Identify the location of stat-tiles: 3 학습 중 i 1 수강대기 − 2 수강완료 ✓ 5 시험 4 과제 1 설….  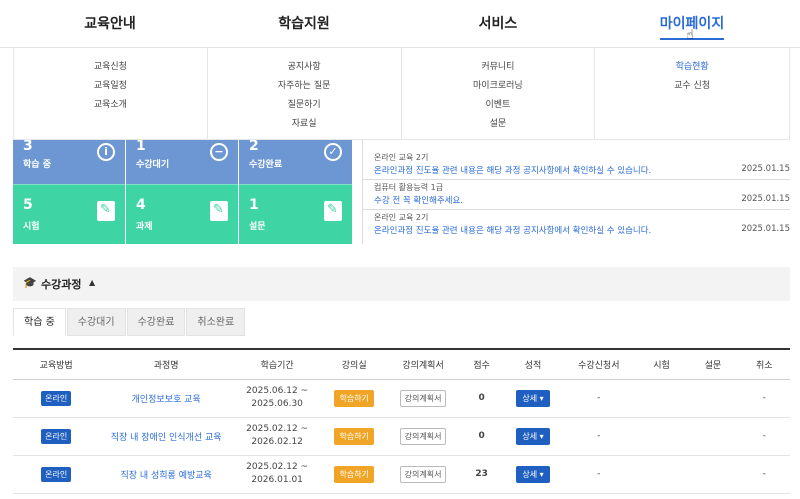
(182, 191).